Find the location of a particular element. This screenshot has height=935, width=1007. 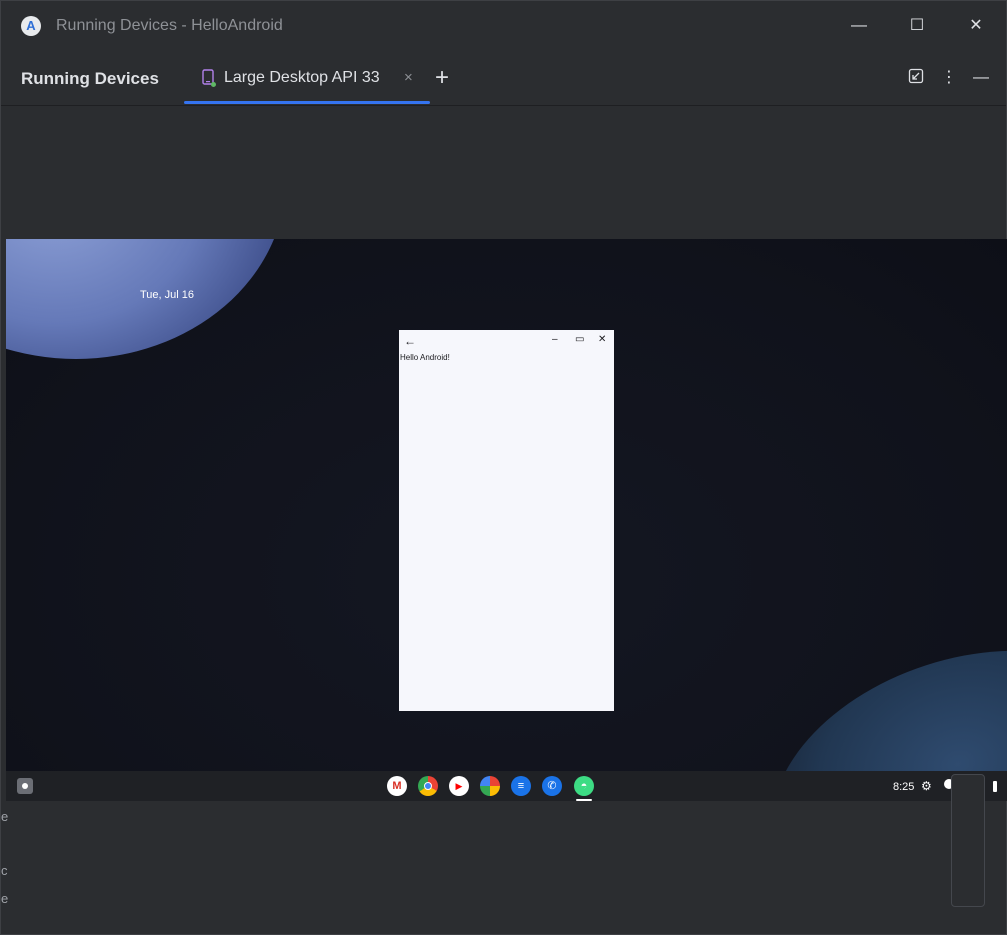

android-app-icon: ◓ is located at coordinates (584, 786).